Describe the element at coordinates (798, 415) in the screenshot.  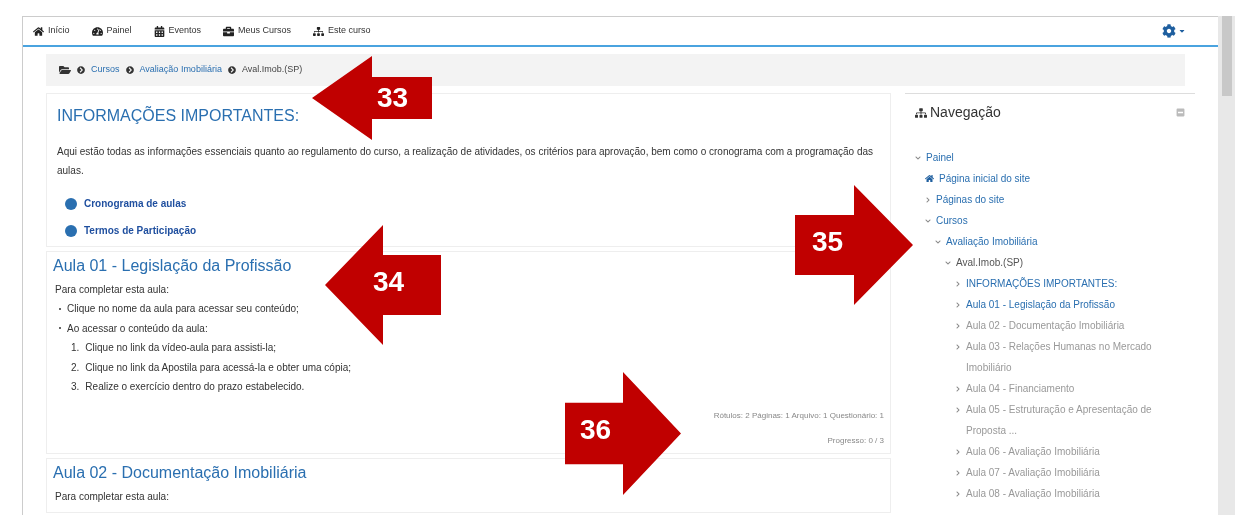
I see `activity-summary: Rótulos: 2 Páginas: 1 Arquivo: 1 Questionário: 1` at that location.